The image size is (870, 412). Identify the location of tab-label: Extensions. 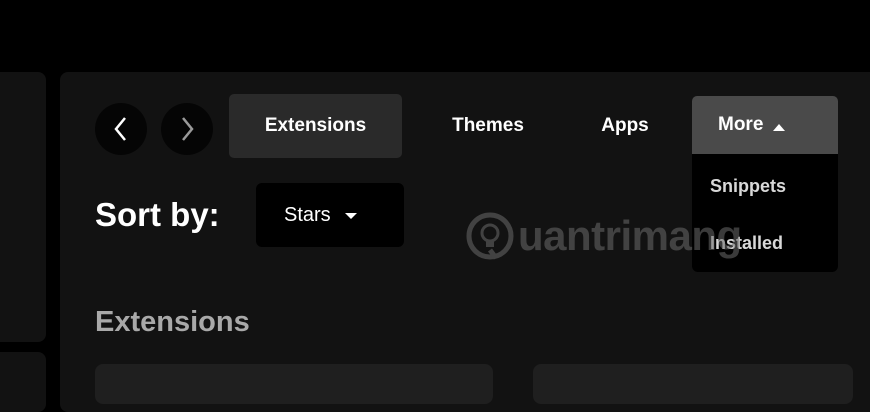
(315, 125).